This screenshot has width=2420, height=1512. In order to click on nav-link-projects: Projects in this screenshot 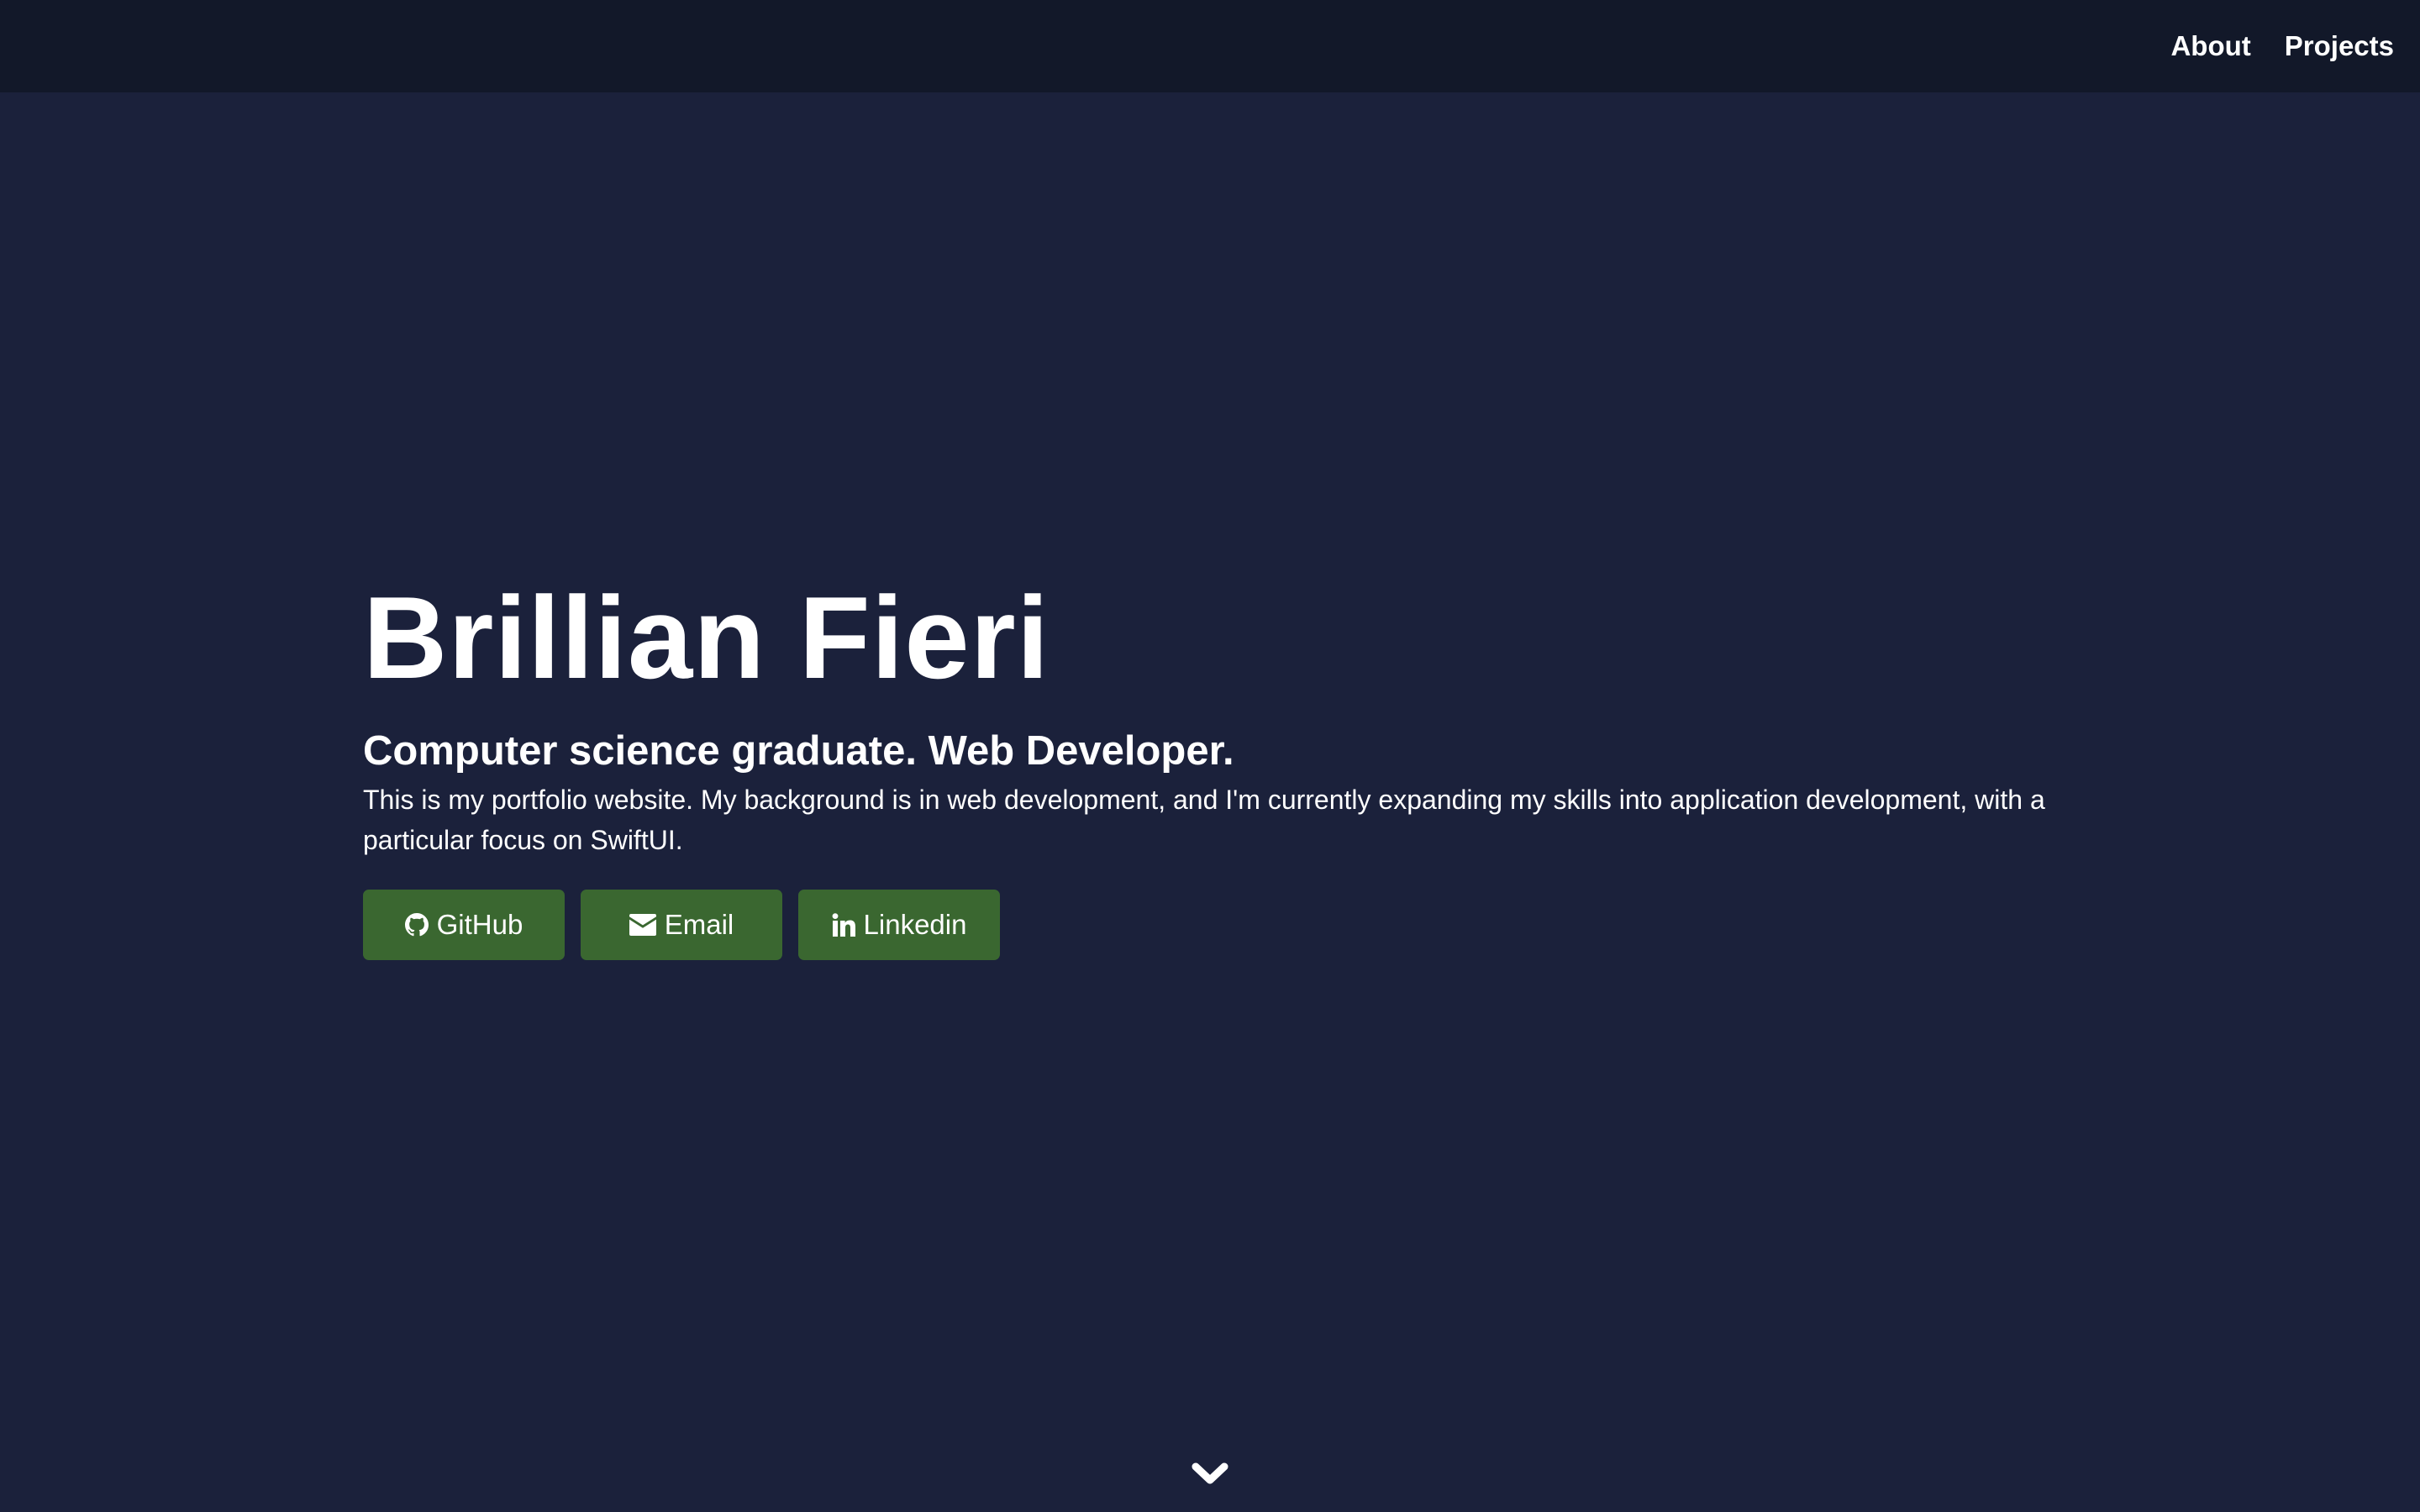, I will do `click(2339, 46)`.